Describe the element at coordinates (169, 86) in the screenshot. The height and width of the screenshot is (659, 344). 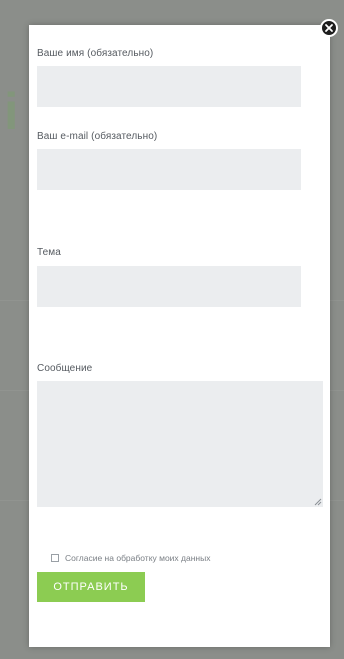
I see `name-field` at that location.